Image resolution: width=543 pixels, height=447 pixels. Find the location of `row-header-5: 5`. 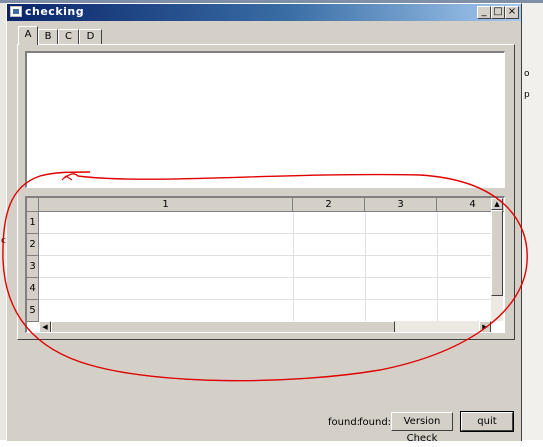

row-header-5: 5 is located at coordinates (33, 311).